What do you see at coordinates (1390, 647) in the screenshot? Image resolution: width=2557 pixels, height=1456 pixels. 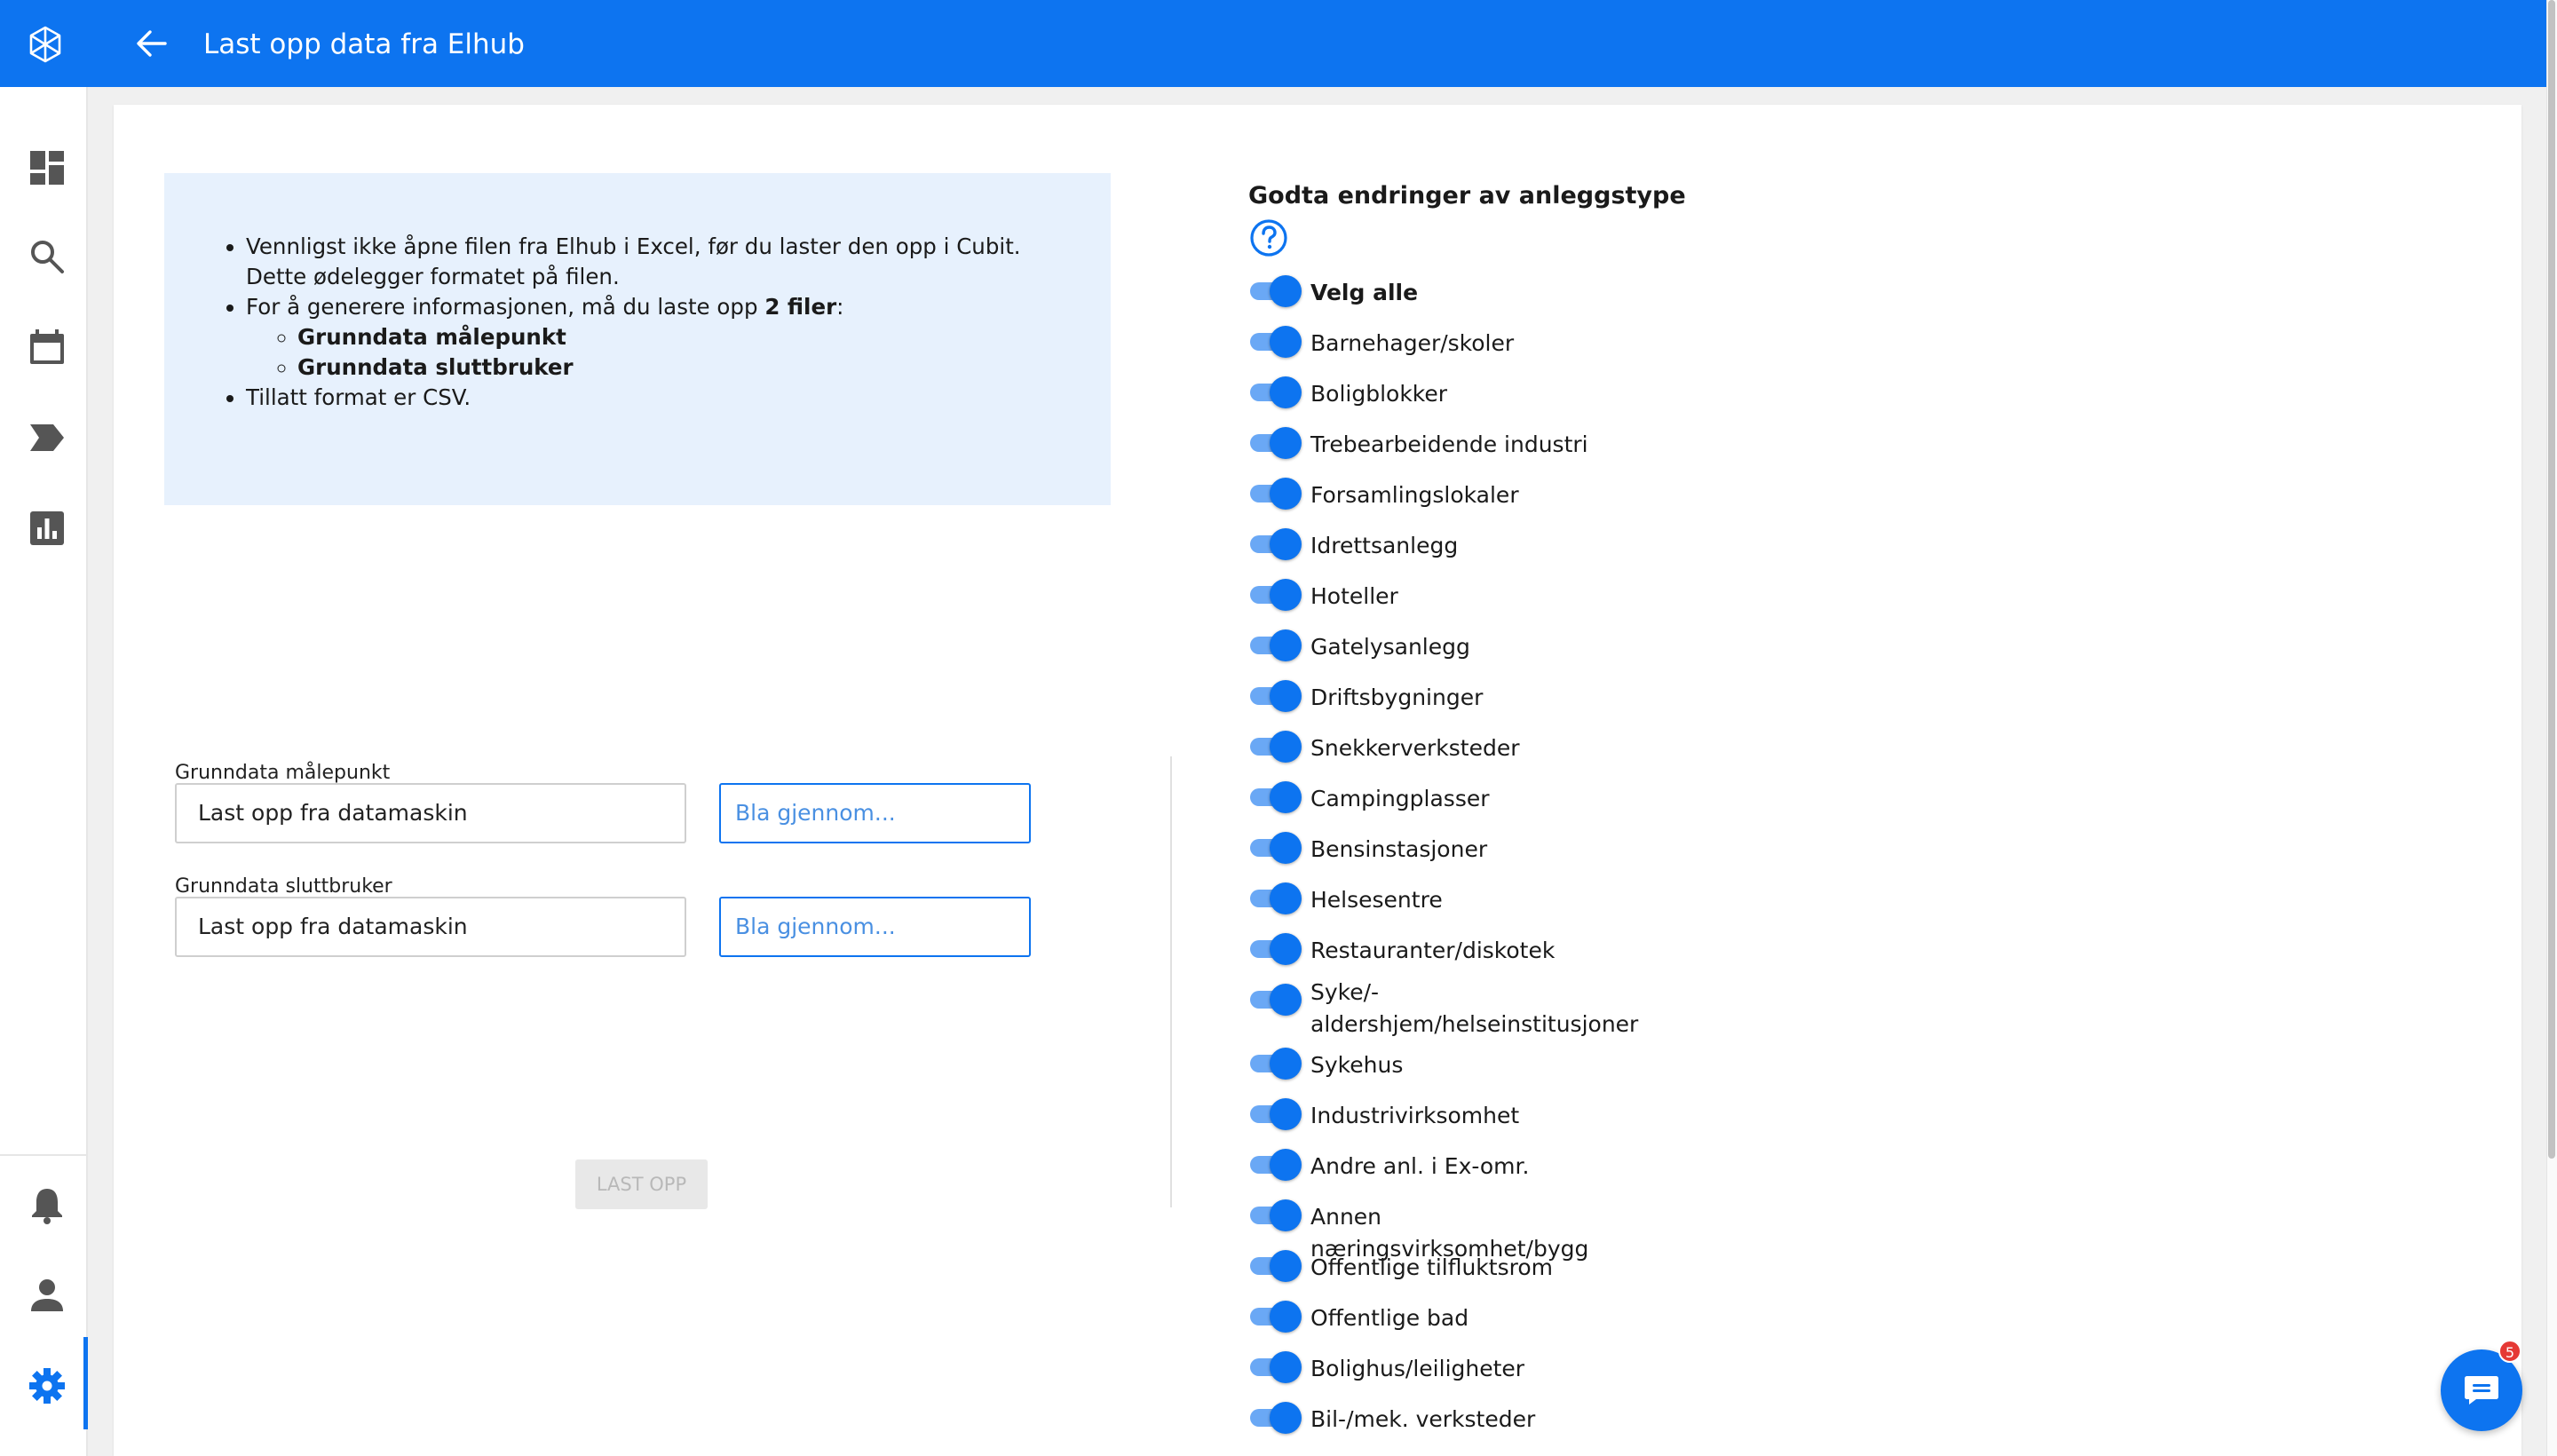 I see `toggle-label: Gatelysanlegg` at bounding box center [1390, 647].